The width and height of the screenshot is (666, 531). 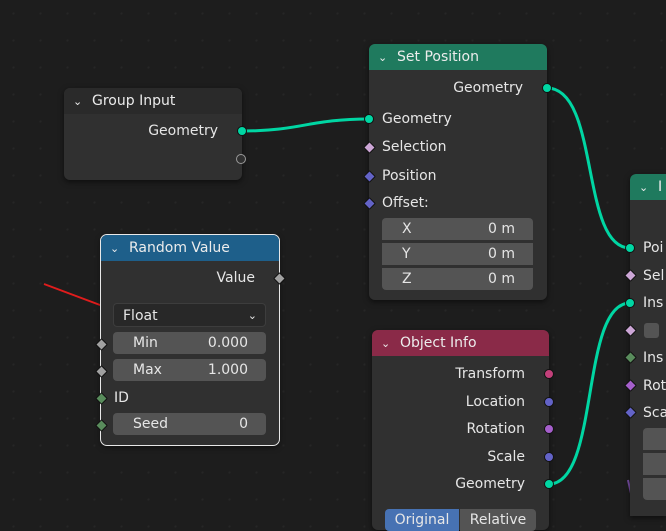 I want to click on data-type-dropdown: Float ⌄, so click(x=189, y=315).